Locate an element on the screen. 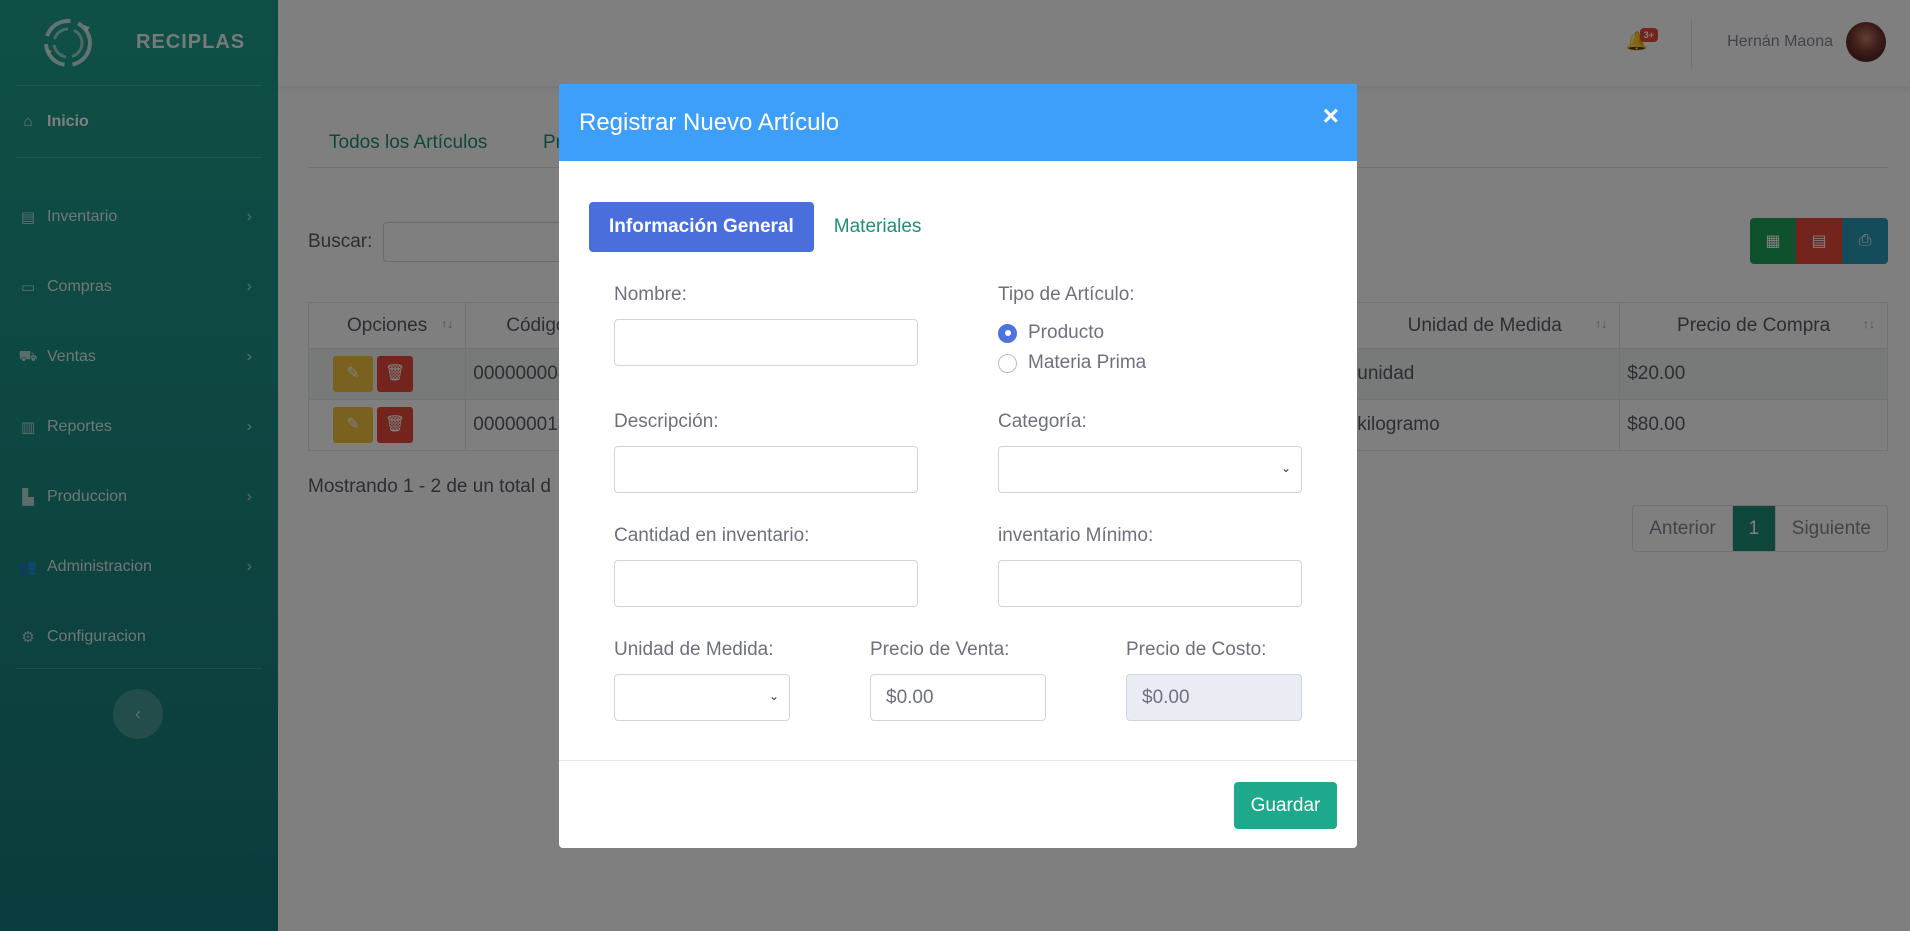  tipo-label: Tipo de Artículo: is located at coordinates (1066, 294).